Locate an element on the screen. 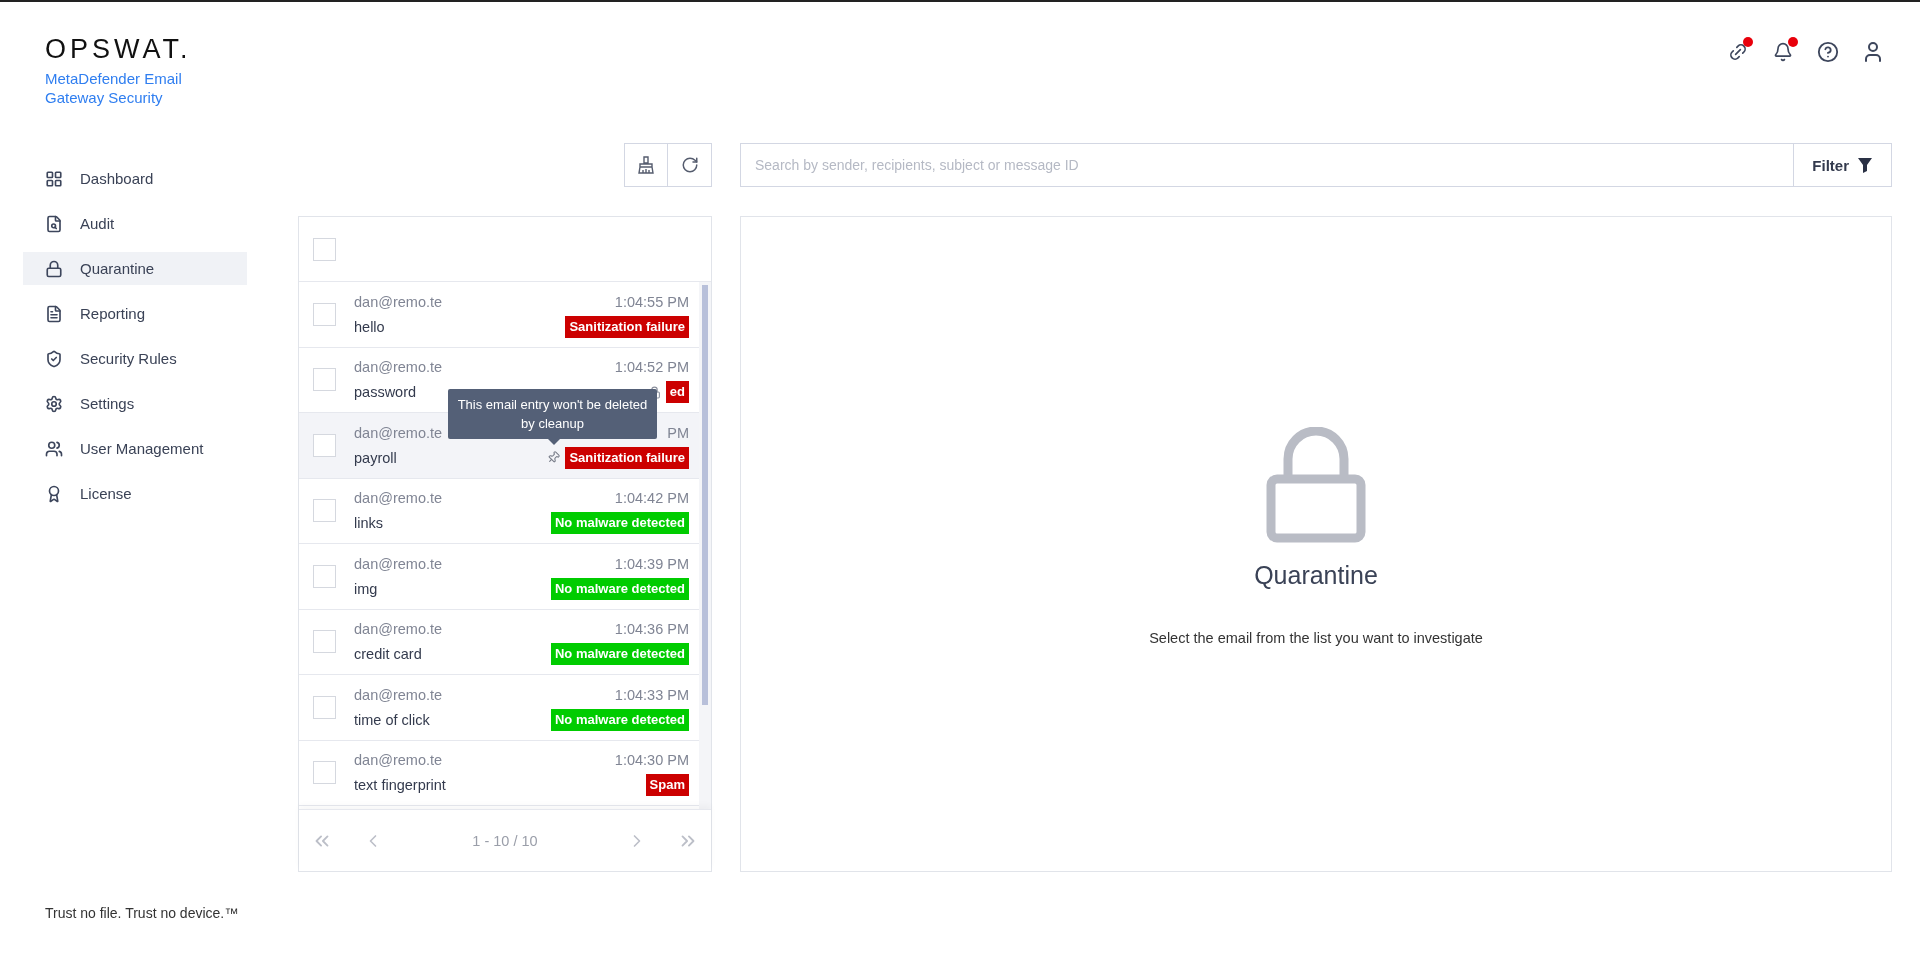 The width and height of the screenshot is (1920, 956). subject: img is located at coordinates (366, 588).